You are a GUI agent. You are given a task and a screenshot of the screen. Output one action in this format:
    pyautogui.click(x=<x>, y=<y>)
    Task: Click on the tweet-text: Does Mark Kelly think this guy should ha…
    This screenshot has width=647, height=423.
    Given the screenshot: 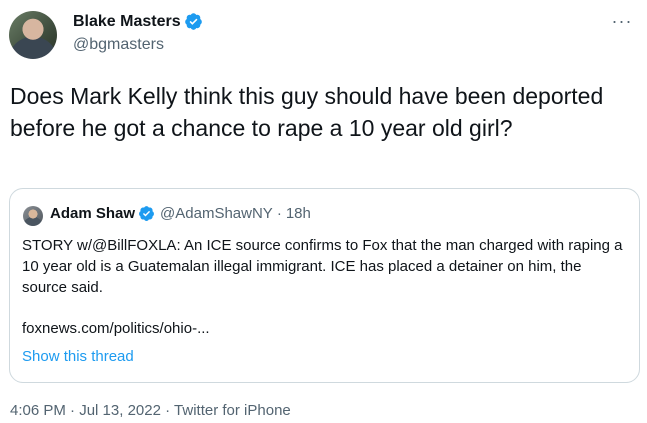 What is the action you would take?
    pyautogui.click(x=307, y=112)
    